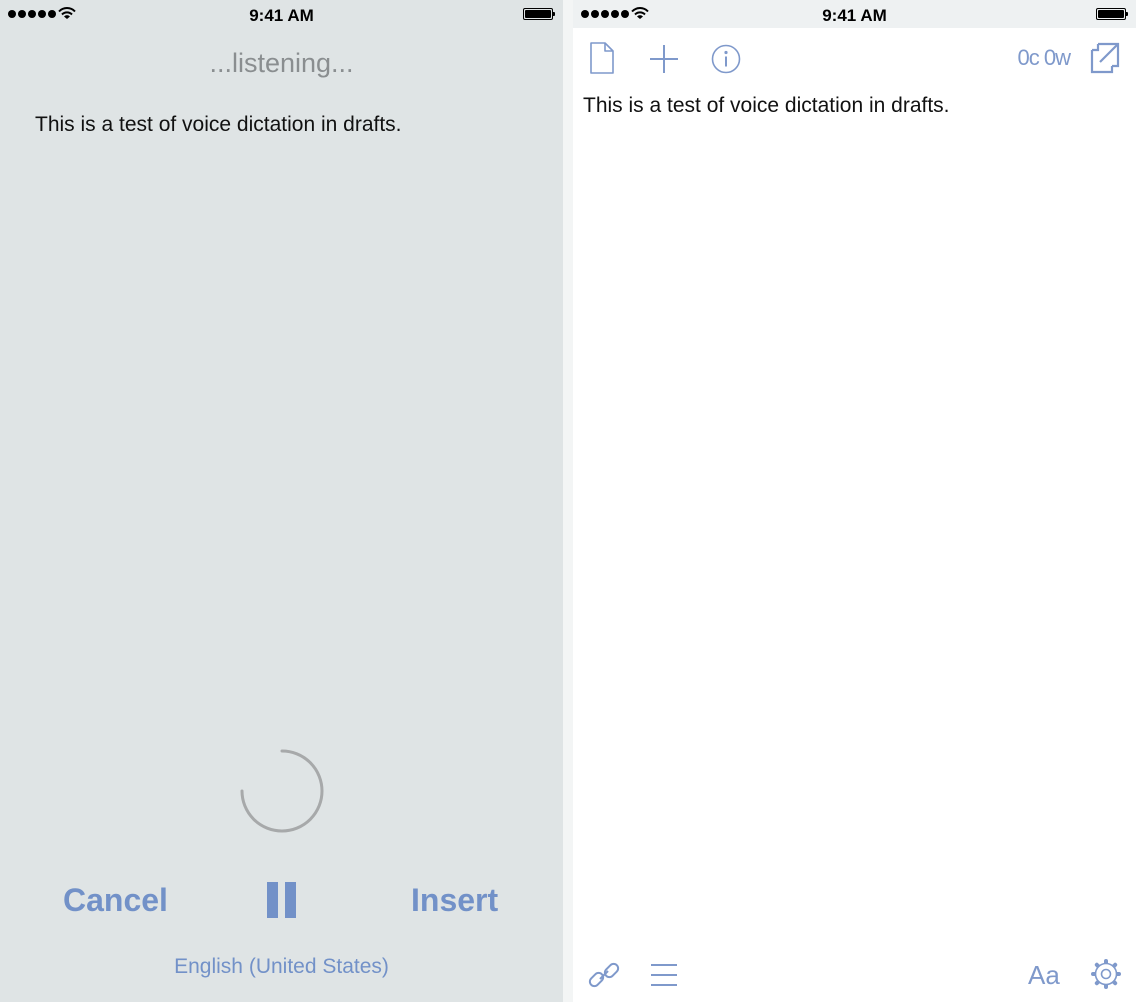 The width and height of the screenshot is (1136, 1002). What do you see at coordinates (281, 967) in the screenshot?
I see `language-selector: English (United States)` at bounding box center [281, 967].